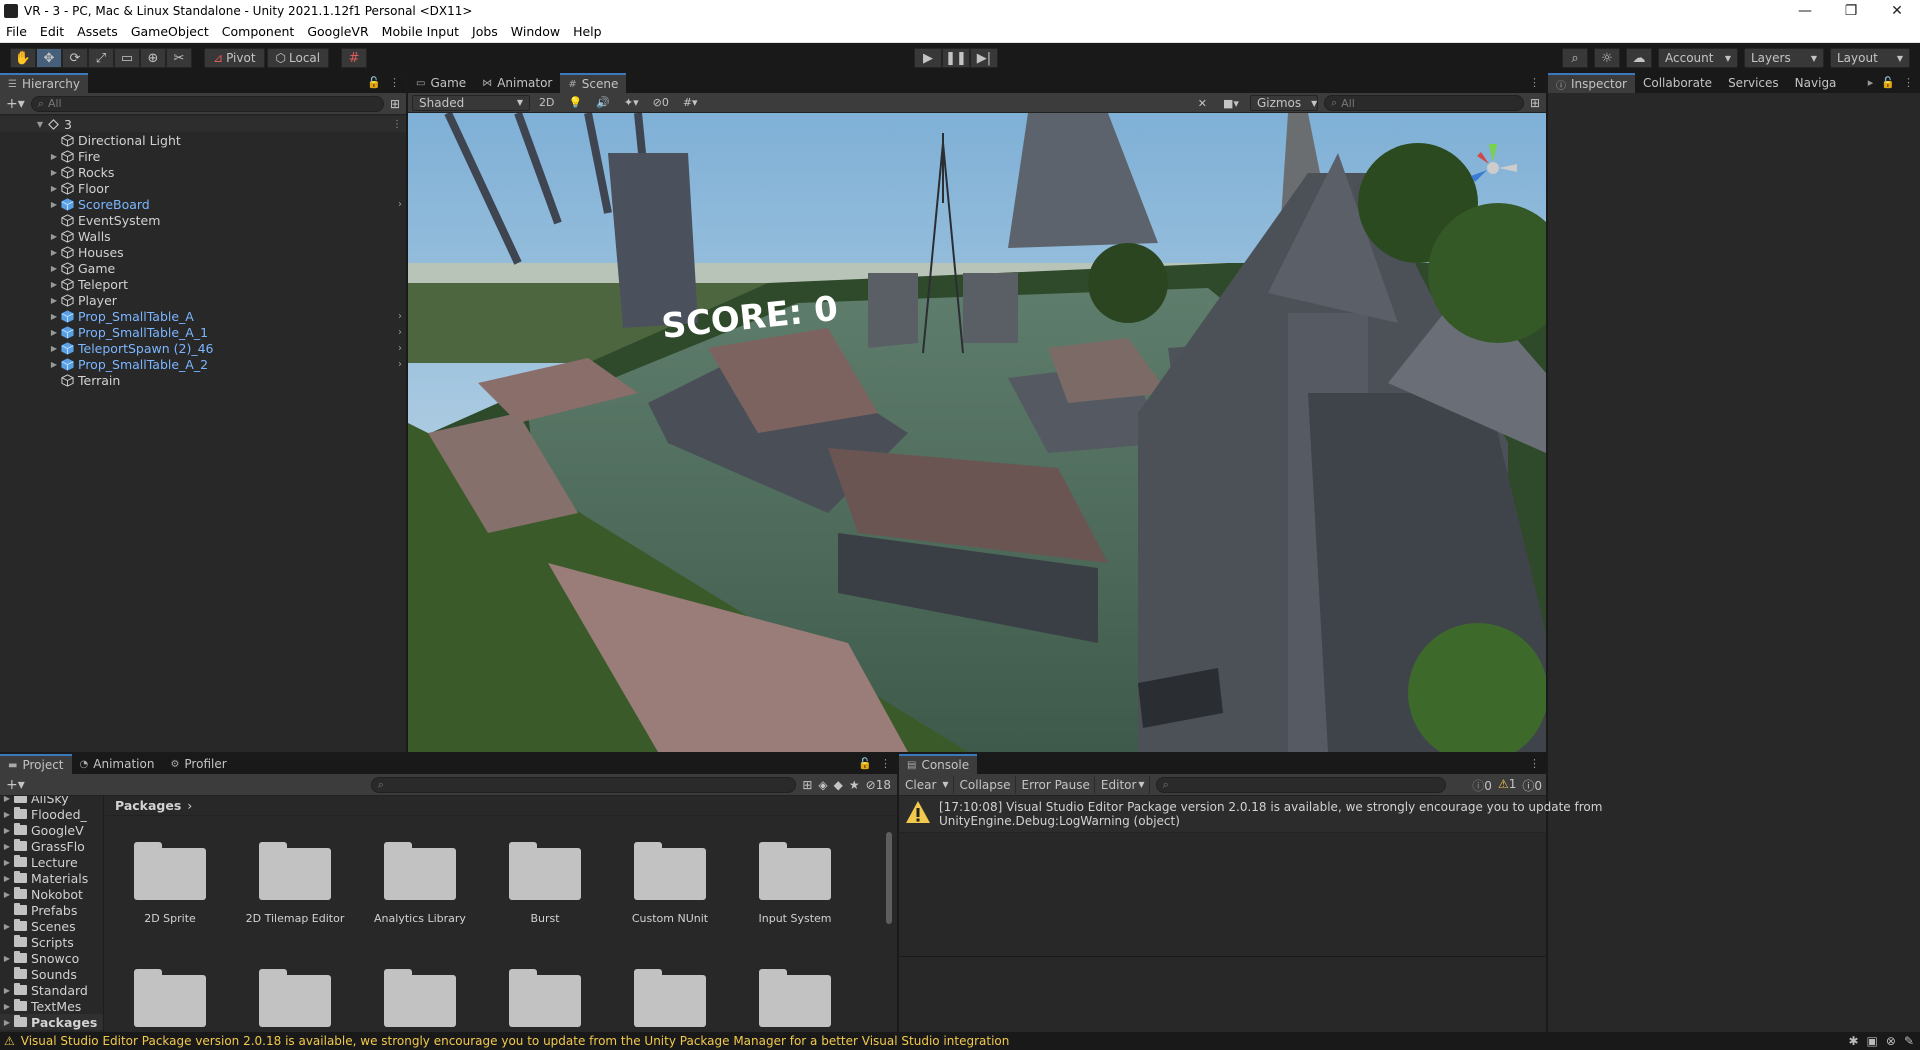  What do you see at coordinates (179, 58) in the screenshot?
I see `custom-tool-icon: ✂` at bounding box center [179, 58].